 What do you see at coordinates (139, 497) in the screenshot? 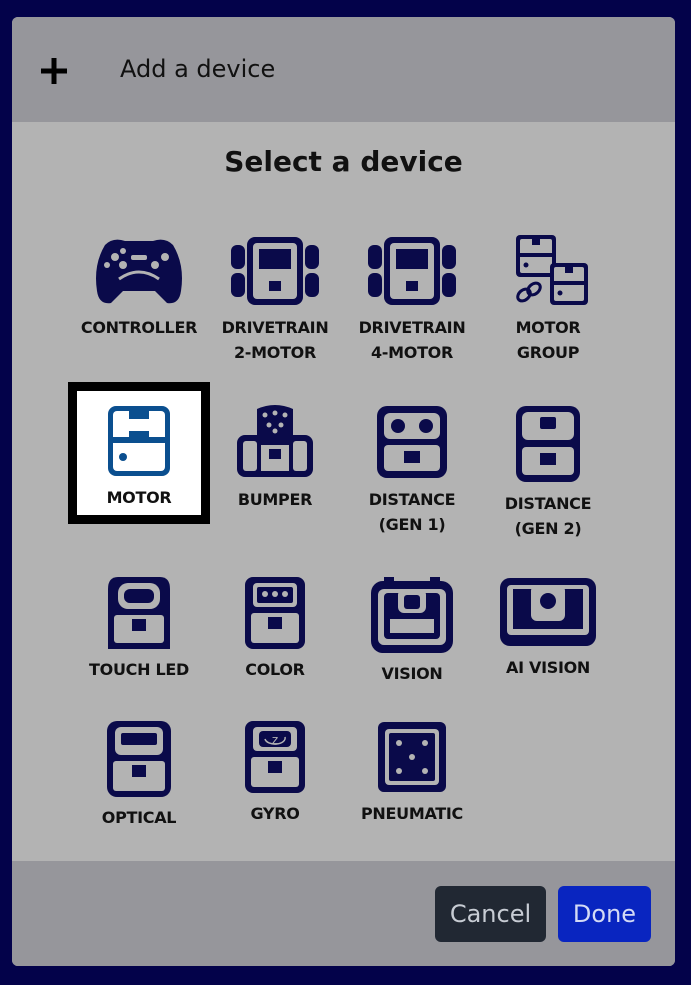
I see `device-label: MOTOR` at bounding box center [139, 497].